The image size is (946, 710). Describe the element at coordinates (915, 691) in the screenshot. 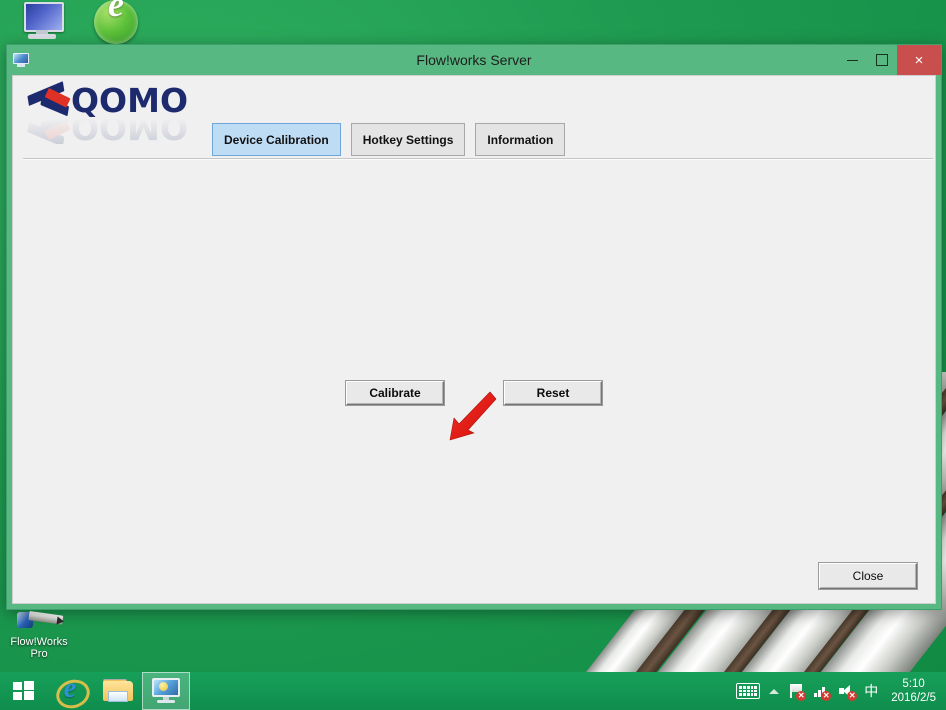

I see `taskbar-clock: 5:10 2016/2/5` at that location.